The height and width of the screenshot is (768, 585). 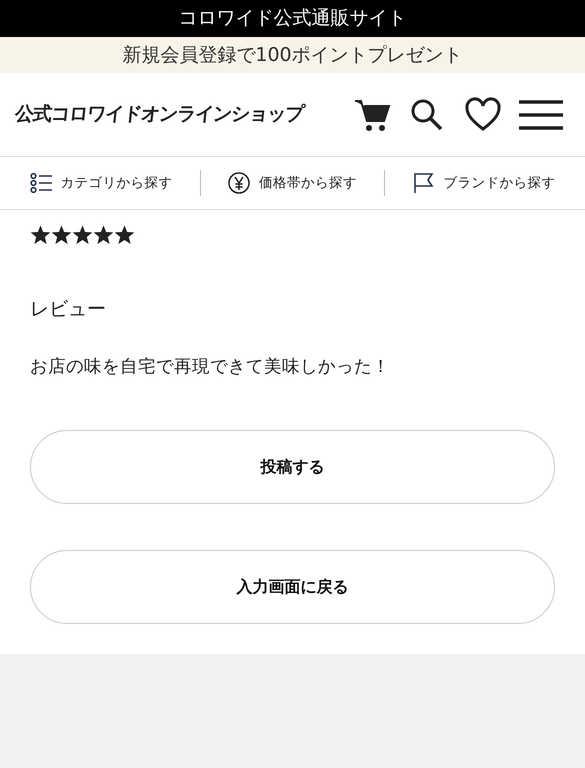 What do you see at coordinates (210, 367) in the screenshot?
I see `review-text: お店の味を自宅で再現できて美味しかった！` at bounding box center [210, 367].